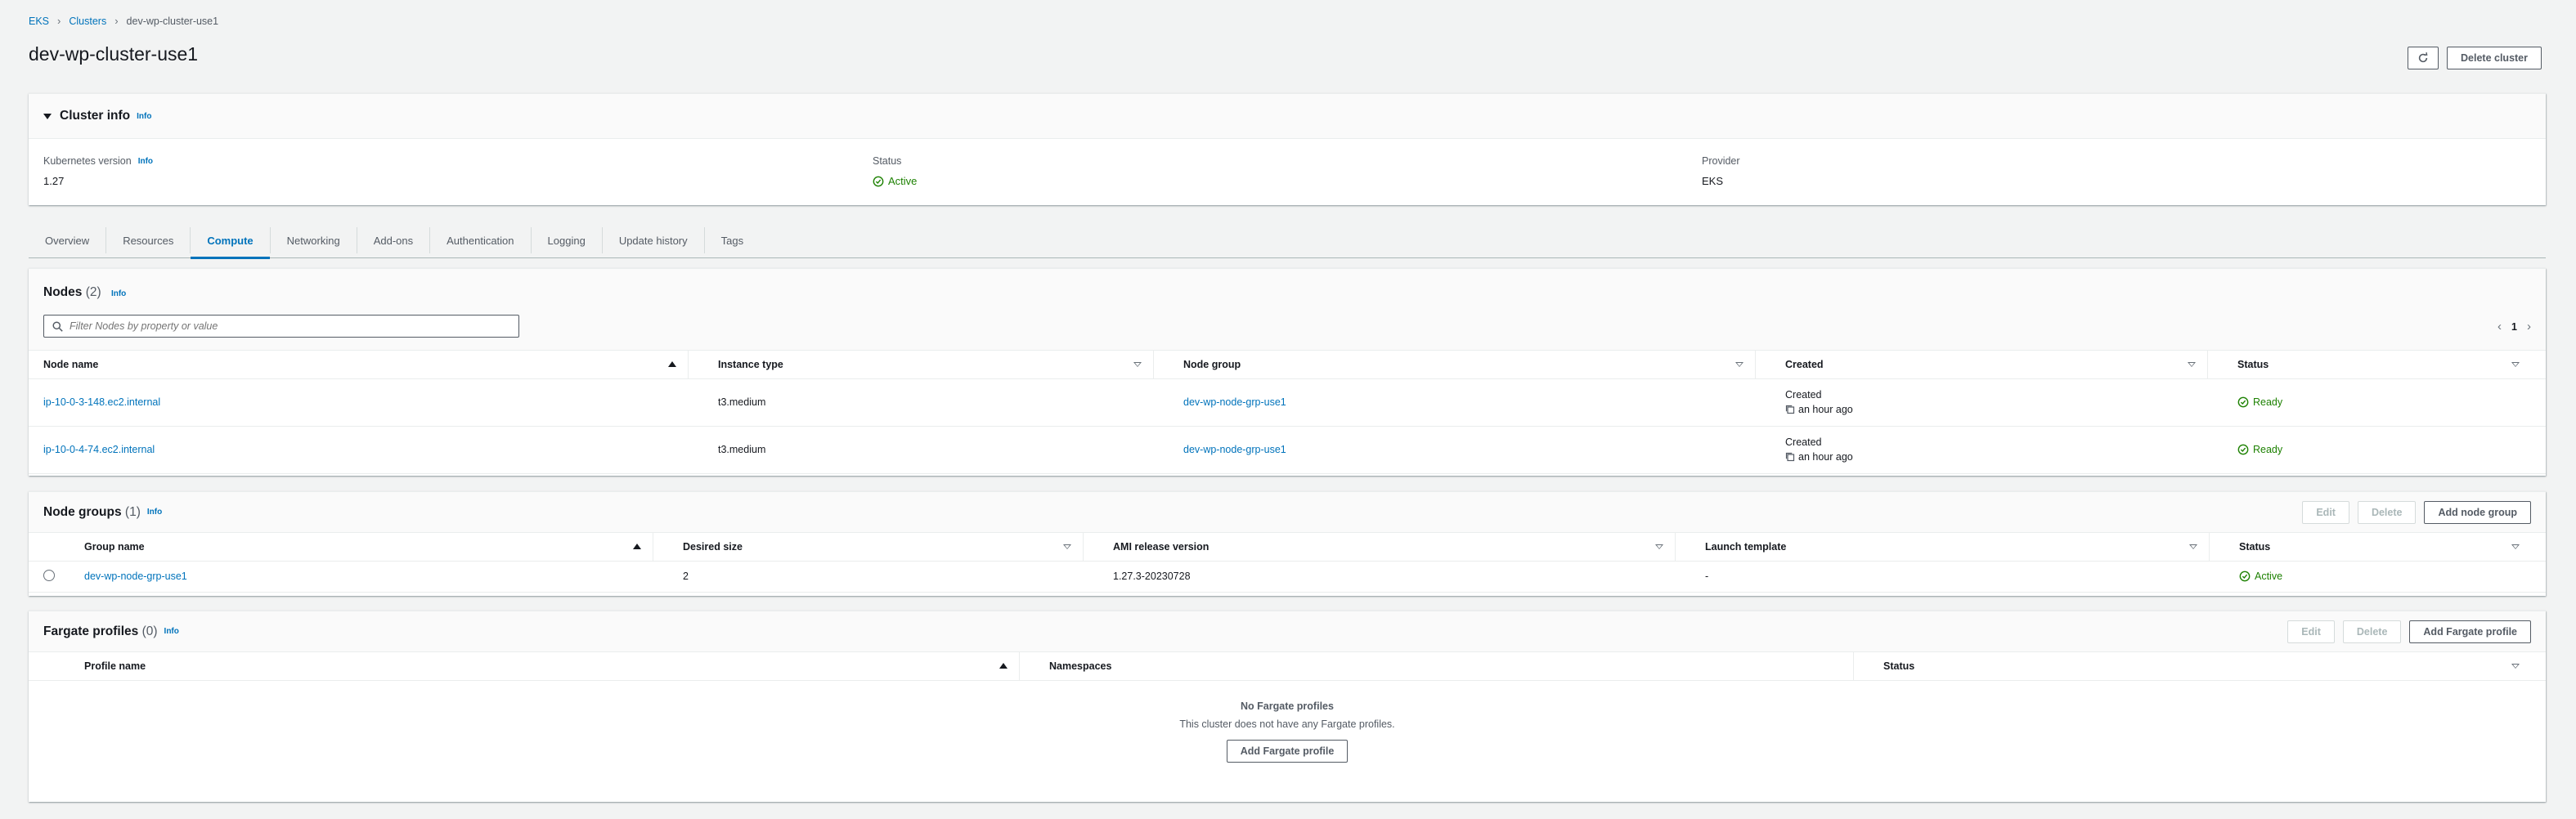  What do you see at coordinates (887, 161) in the screenshot?
I see `status-label: Status` at bounding box center [887, 161].